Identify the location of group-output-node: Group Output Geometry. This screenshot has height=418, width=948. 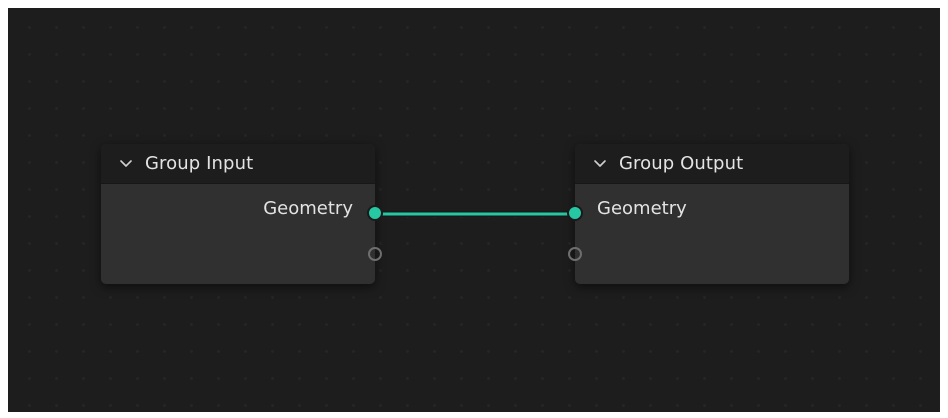
(708, 214).